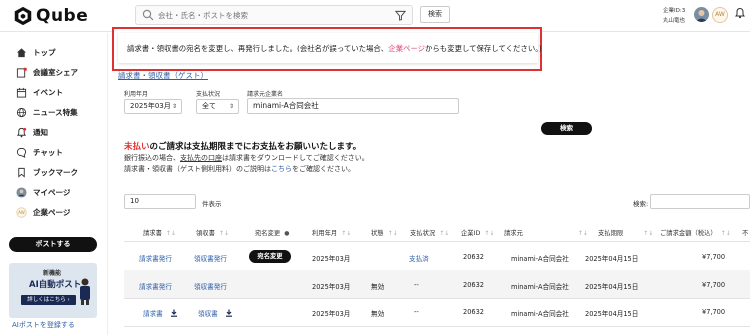 The width and height of the screenshot is (750, 335). I want to click on header-label: 企業ID, so click(471, 233).